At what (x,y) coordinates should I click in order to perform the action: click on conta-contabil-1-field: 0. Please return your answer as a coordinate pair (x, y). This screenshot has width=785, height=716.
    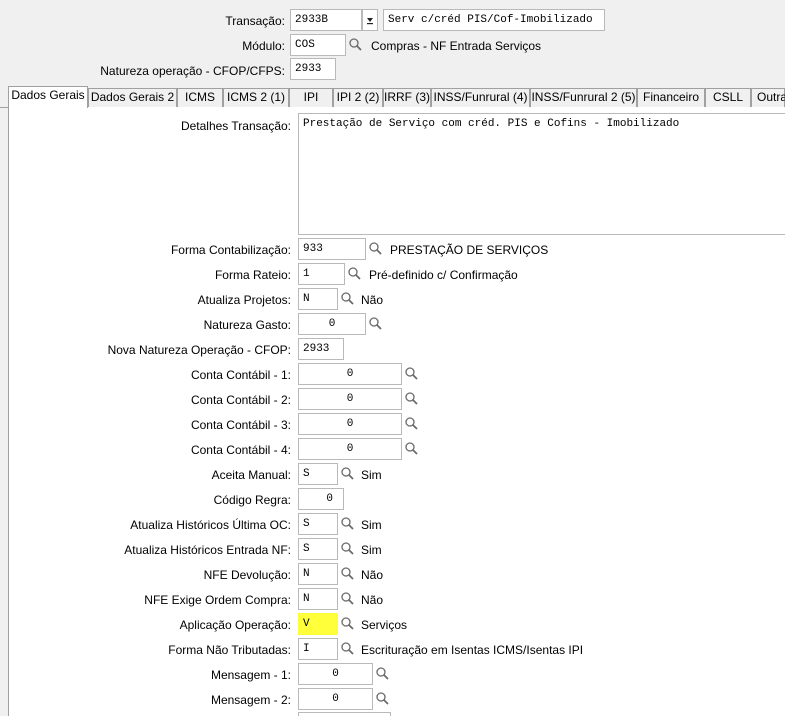
    Looking at the image, I should click on (350, 374).